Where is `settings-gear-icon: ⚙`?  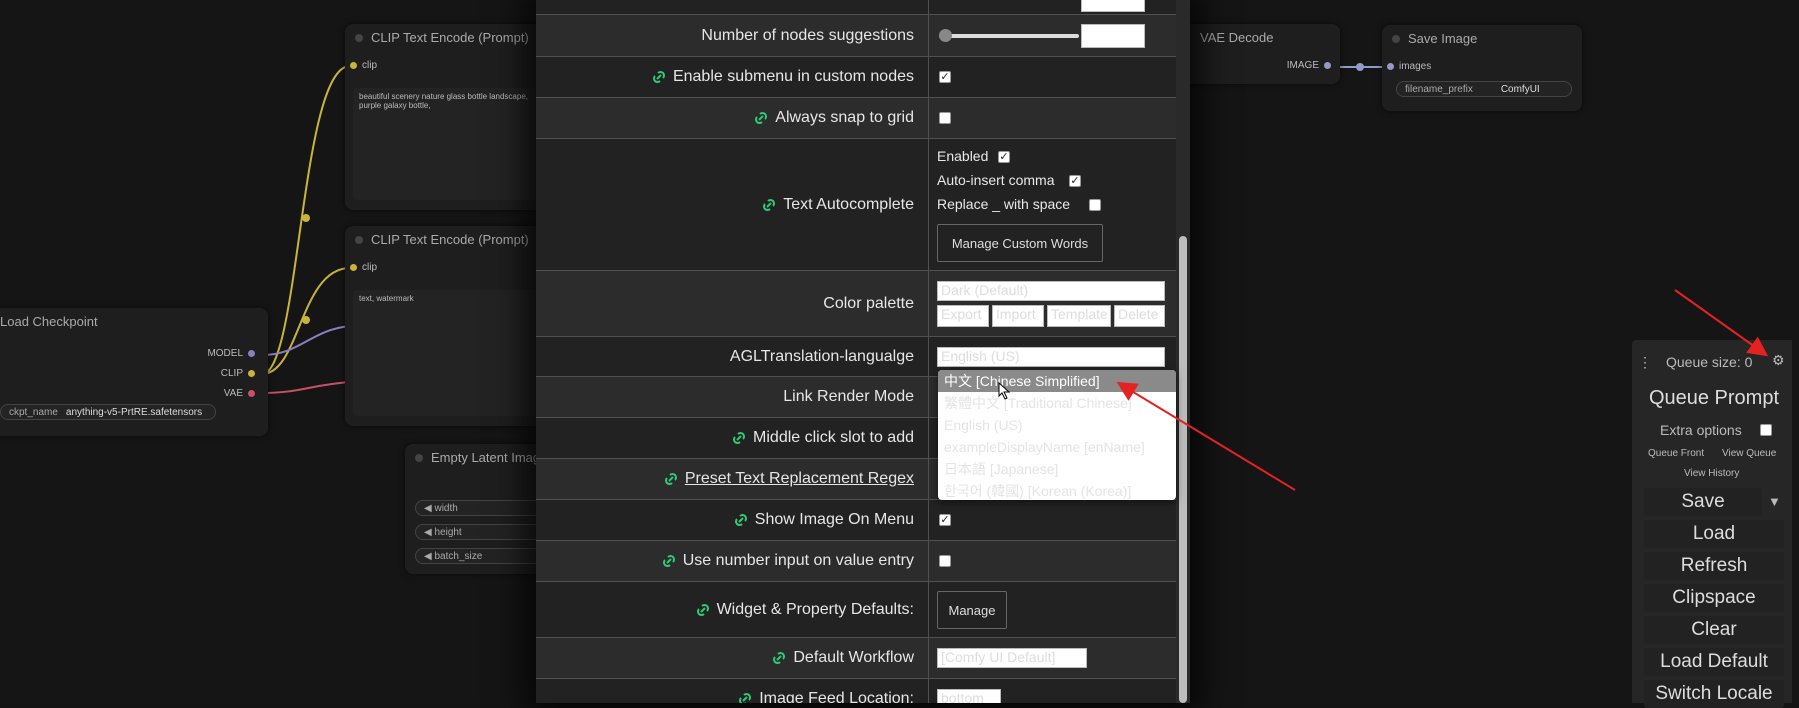
settings-gear-icon: ⚙ is located at coordinates (1778, 360).